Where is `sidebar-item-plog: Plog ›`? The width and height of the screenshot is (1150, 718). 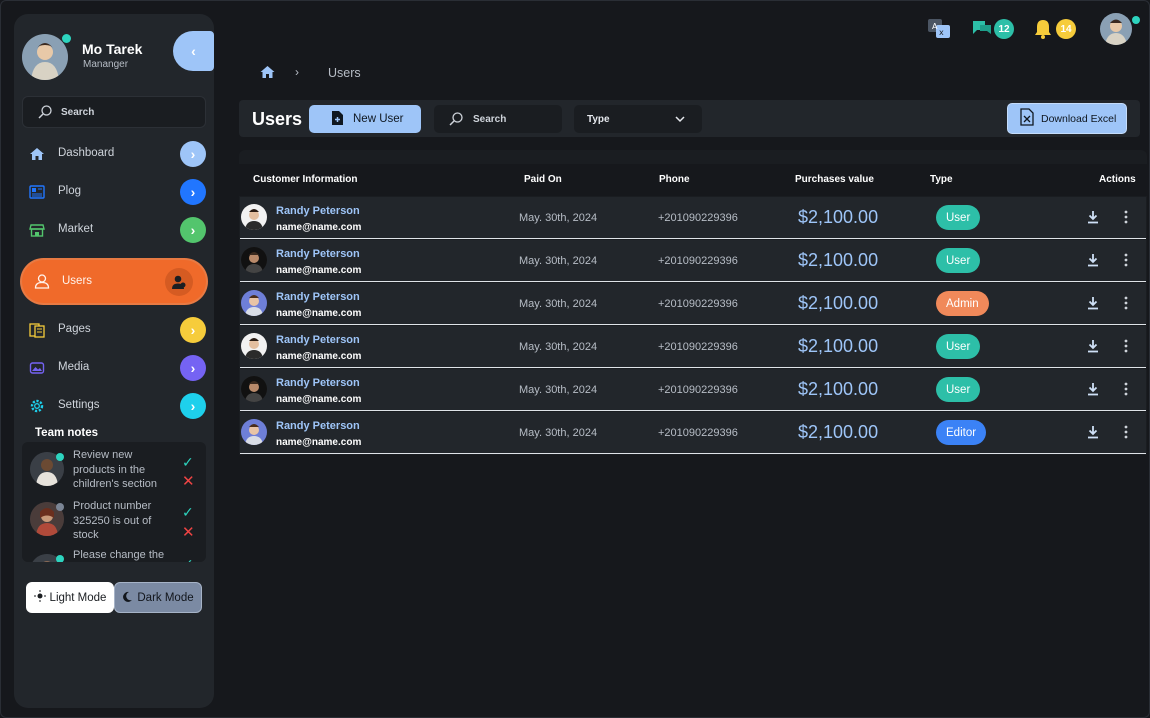
sidebar-item-plog: Plog › is located at coordinates (114, 192).